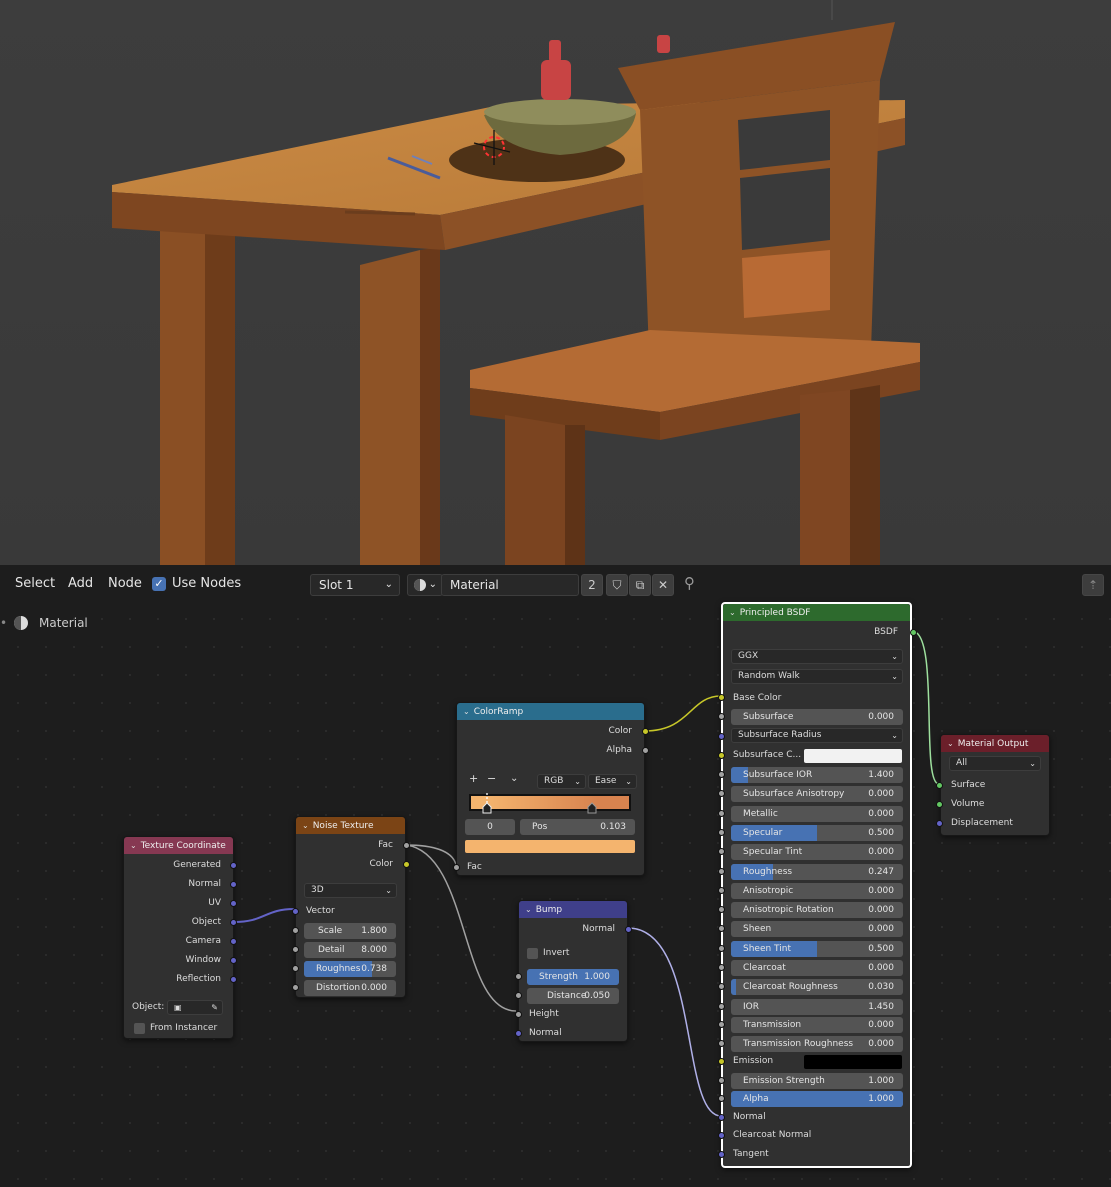 This screenshot has height=1187, width=1111. What do you see at coordinates (350, 969) in the screenshot?
I see `roughness-field: Roughnes 0.738` at bounding box center [350, 969].